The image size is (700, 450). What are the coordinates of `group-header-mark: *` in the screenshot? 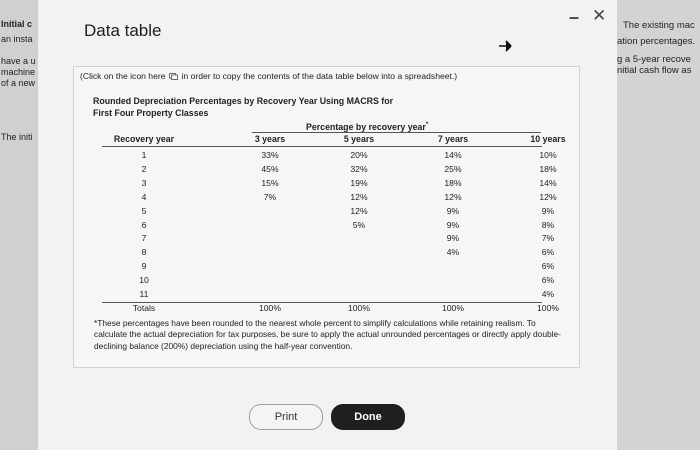 It's located at (427, 125).